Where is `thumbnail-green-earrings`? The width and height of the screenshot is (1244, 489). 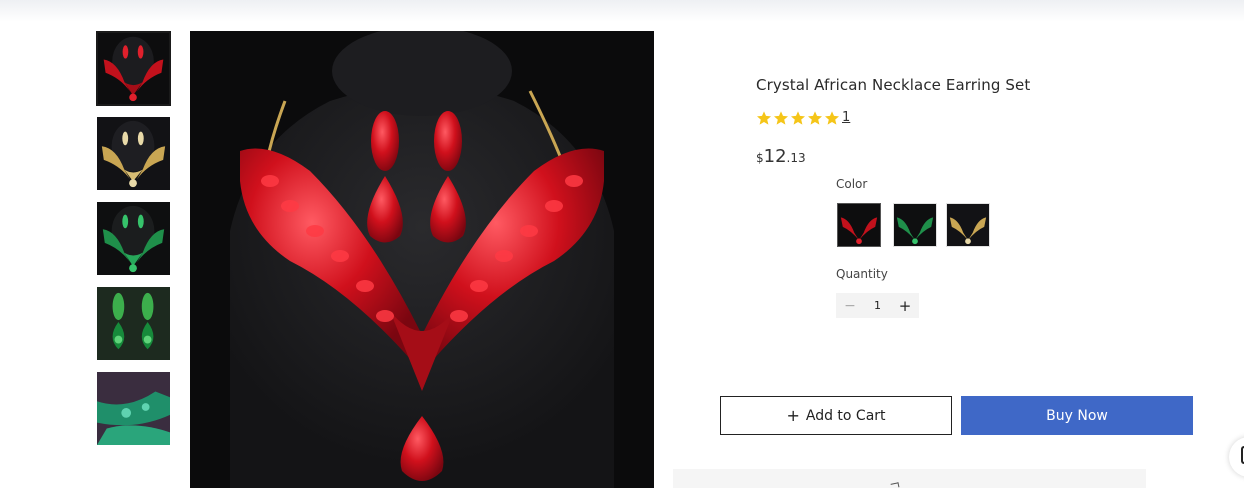 thumbnail-green-earrings is located at coordinates (133, 323).